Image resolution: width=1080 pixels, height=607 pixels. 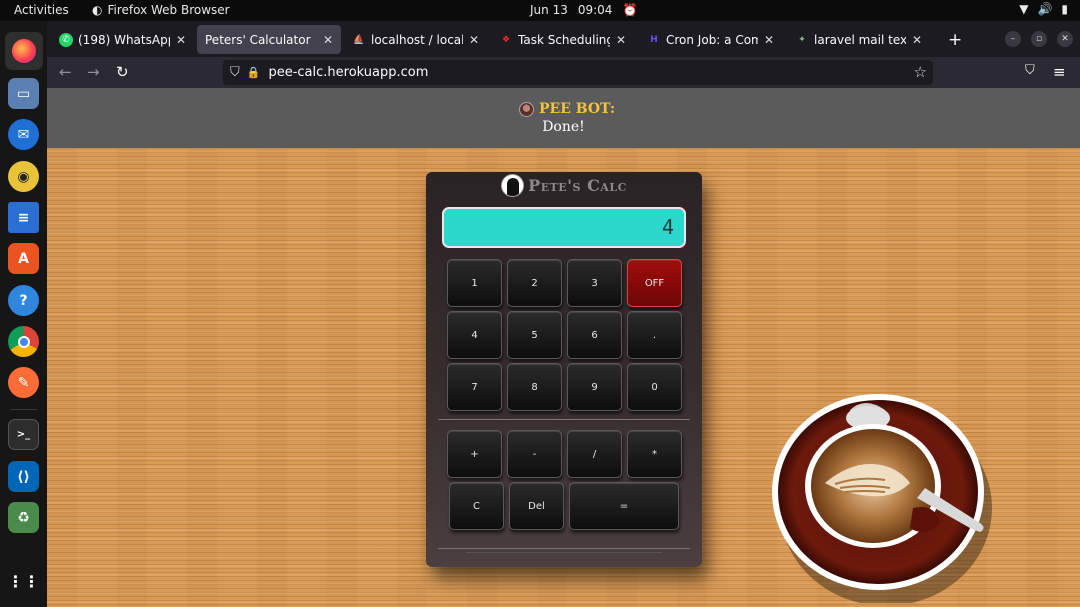 What do you see at coordinates (563, 118) in the screenshot?
I see `bot-banner: PEE BOT: Done!` at bounding box center [563, 118].